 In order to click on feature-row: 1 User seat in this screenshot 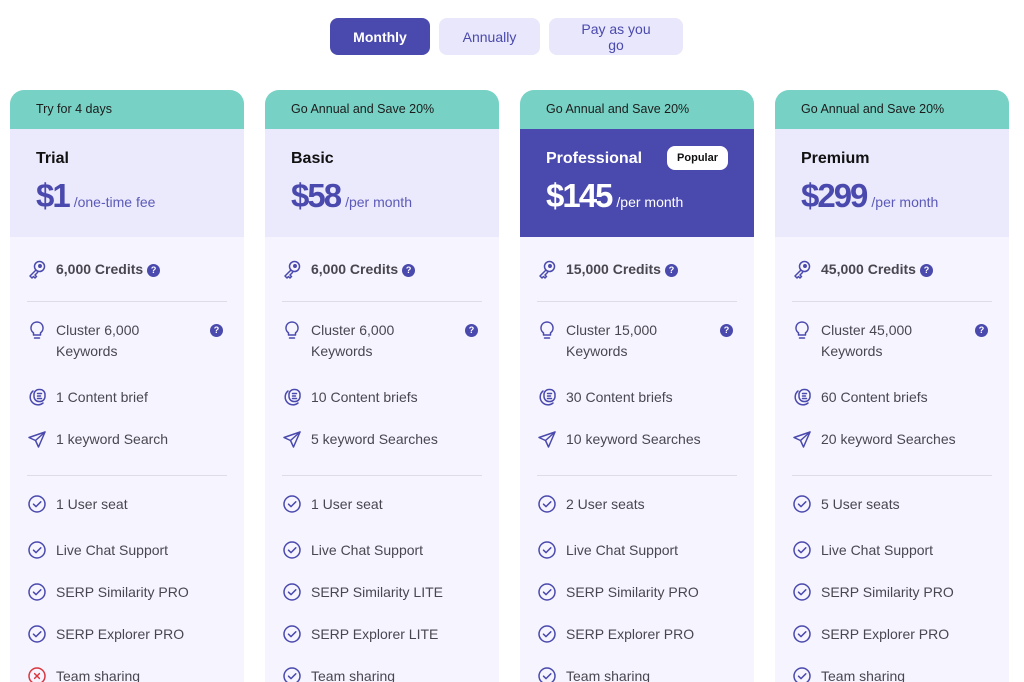, I will do `click(127, 499)`.